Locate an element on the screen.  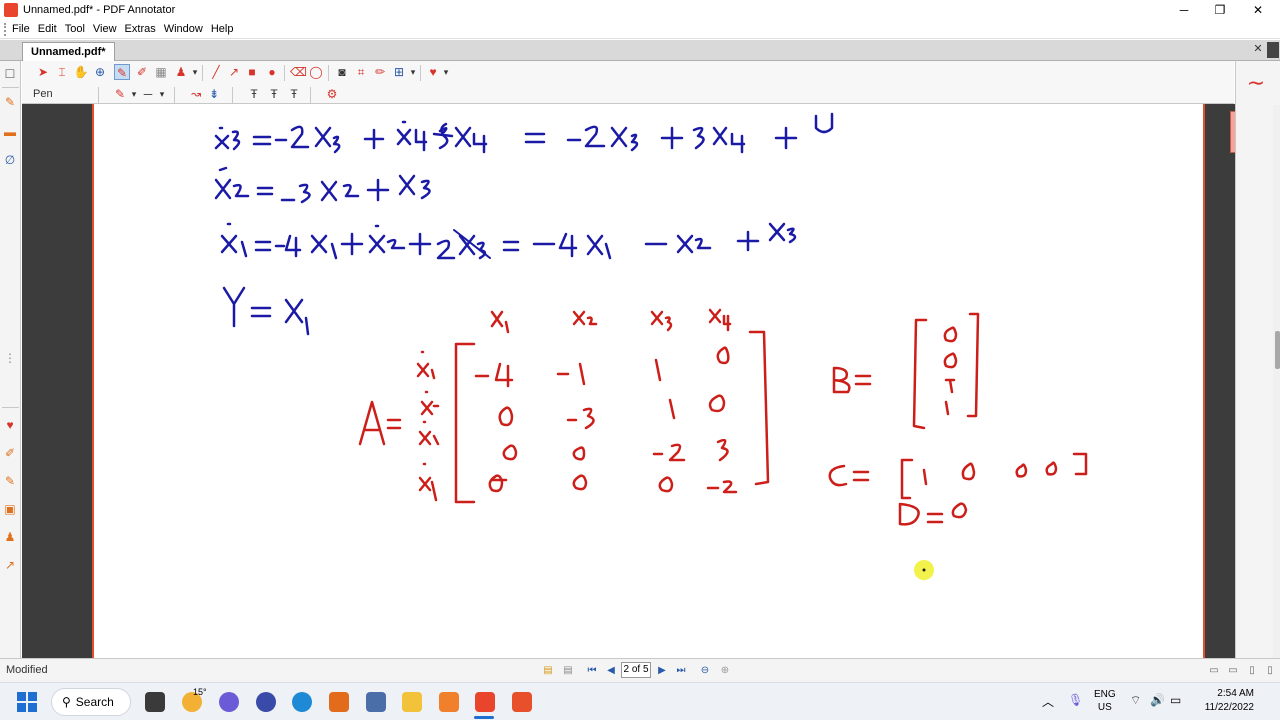
tray-overflow-chevron-icon: ︿ is located at coordinates (1048, 701).